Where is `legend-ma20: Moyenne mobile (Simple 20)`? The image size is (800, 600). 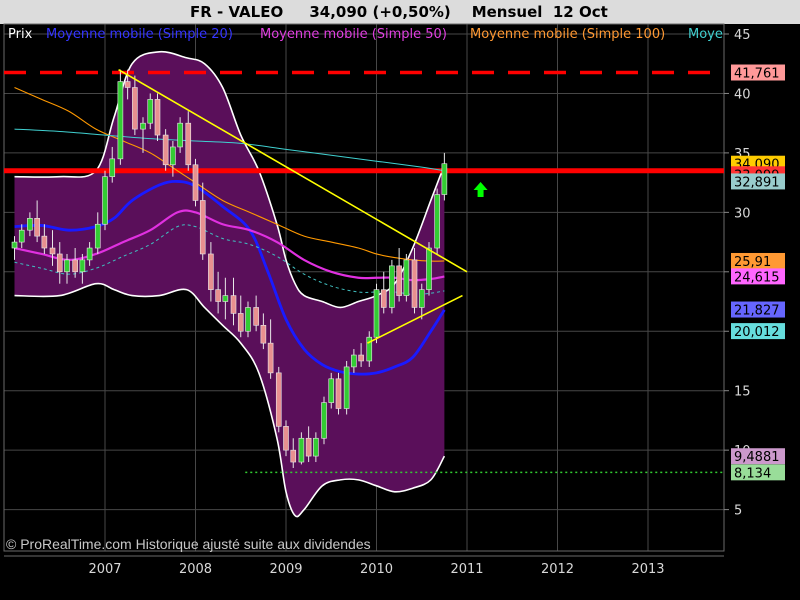
legend-ma20: Moyenne mobile (Simple 20) is located at coordinates (139, 34).